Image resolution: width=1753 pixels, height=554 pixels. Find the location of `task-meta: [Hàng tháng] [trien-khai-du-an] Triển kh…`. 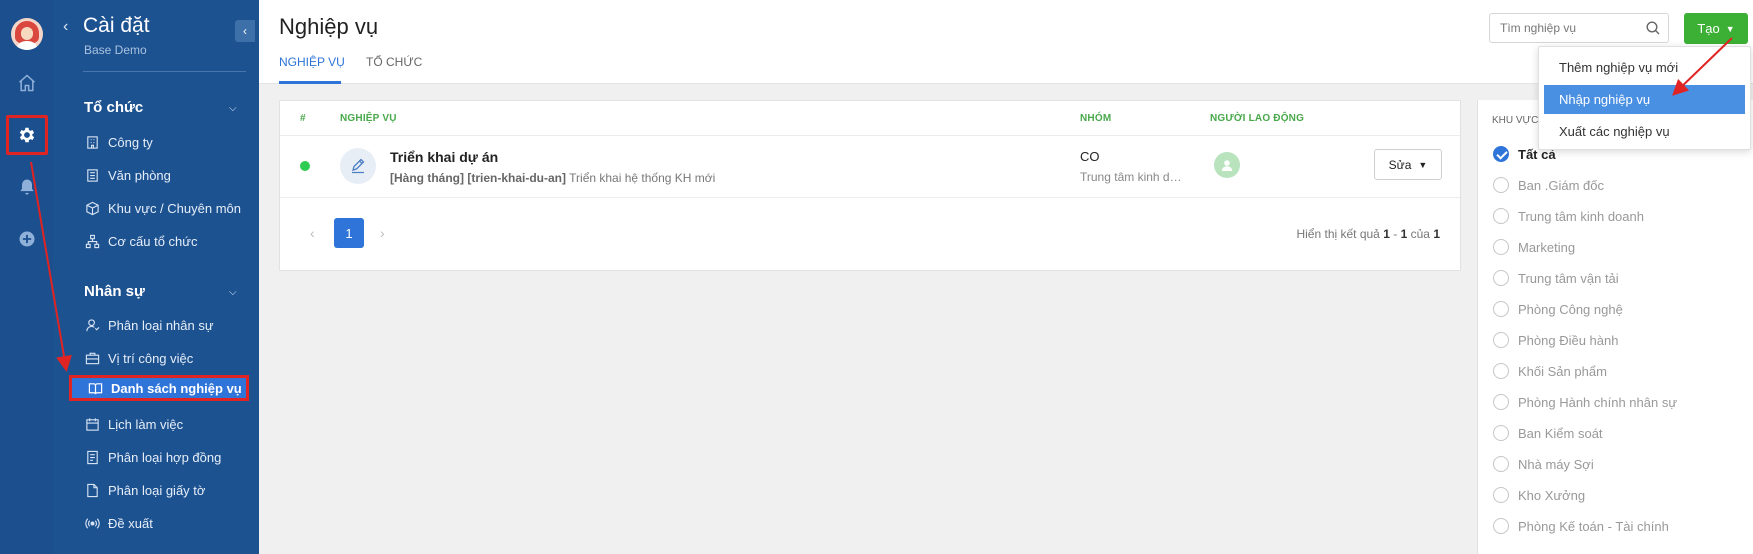

task-meta: [Hàng tháng] [trien-khai-du-an] Triển kh… is located at coordinates (552, 178).